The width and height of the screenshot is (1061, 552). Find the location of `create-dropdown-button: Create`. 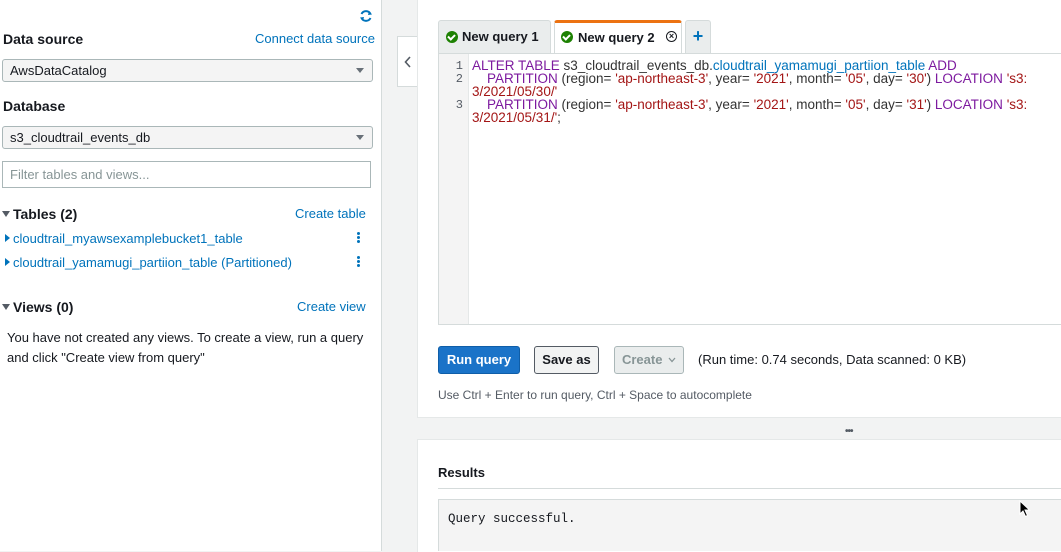

create-dropdown-button: Create is located at coordinates (649, 360).